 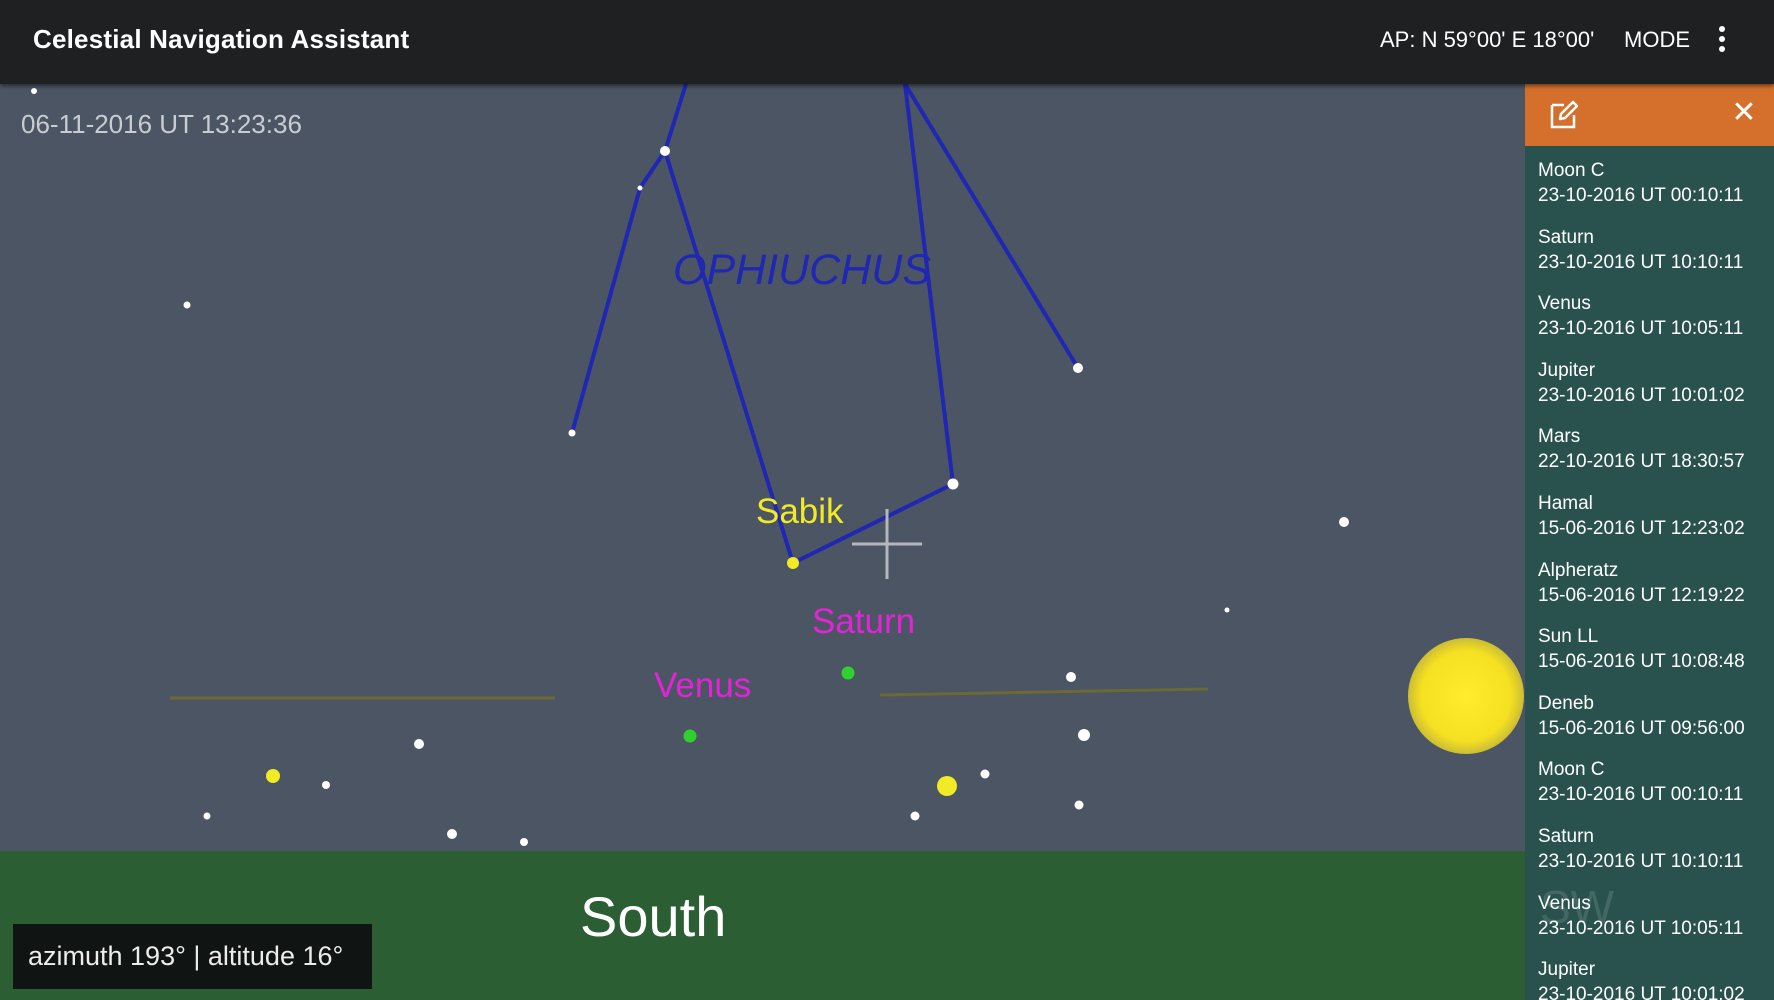 I want to click on edit-icon, so click(x=1564, y=115).